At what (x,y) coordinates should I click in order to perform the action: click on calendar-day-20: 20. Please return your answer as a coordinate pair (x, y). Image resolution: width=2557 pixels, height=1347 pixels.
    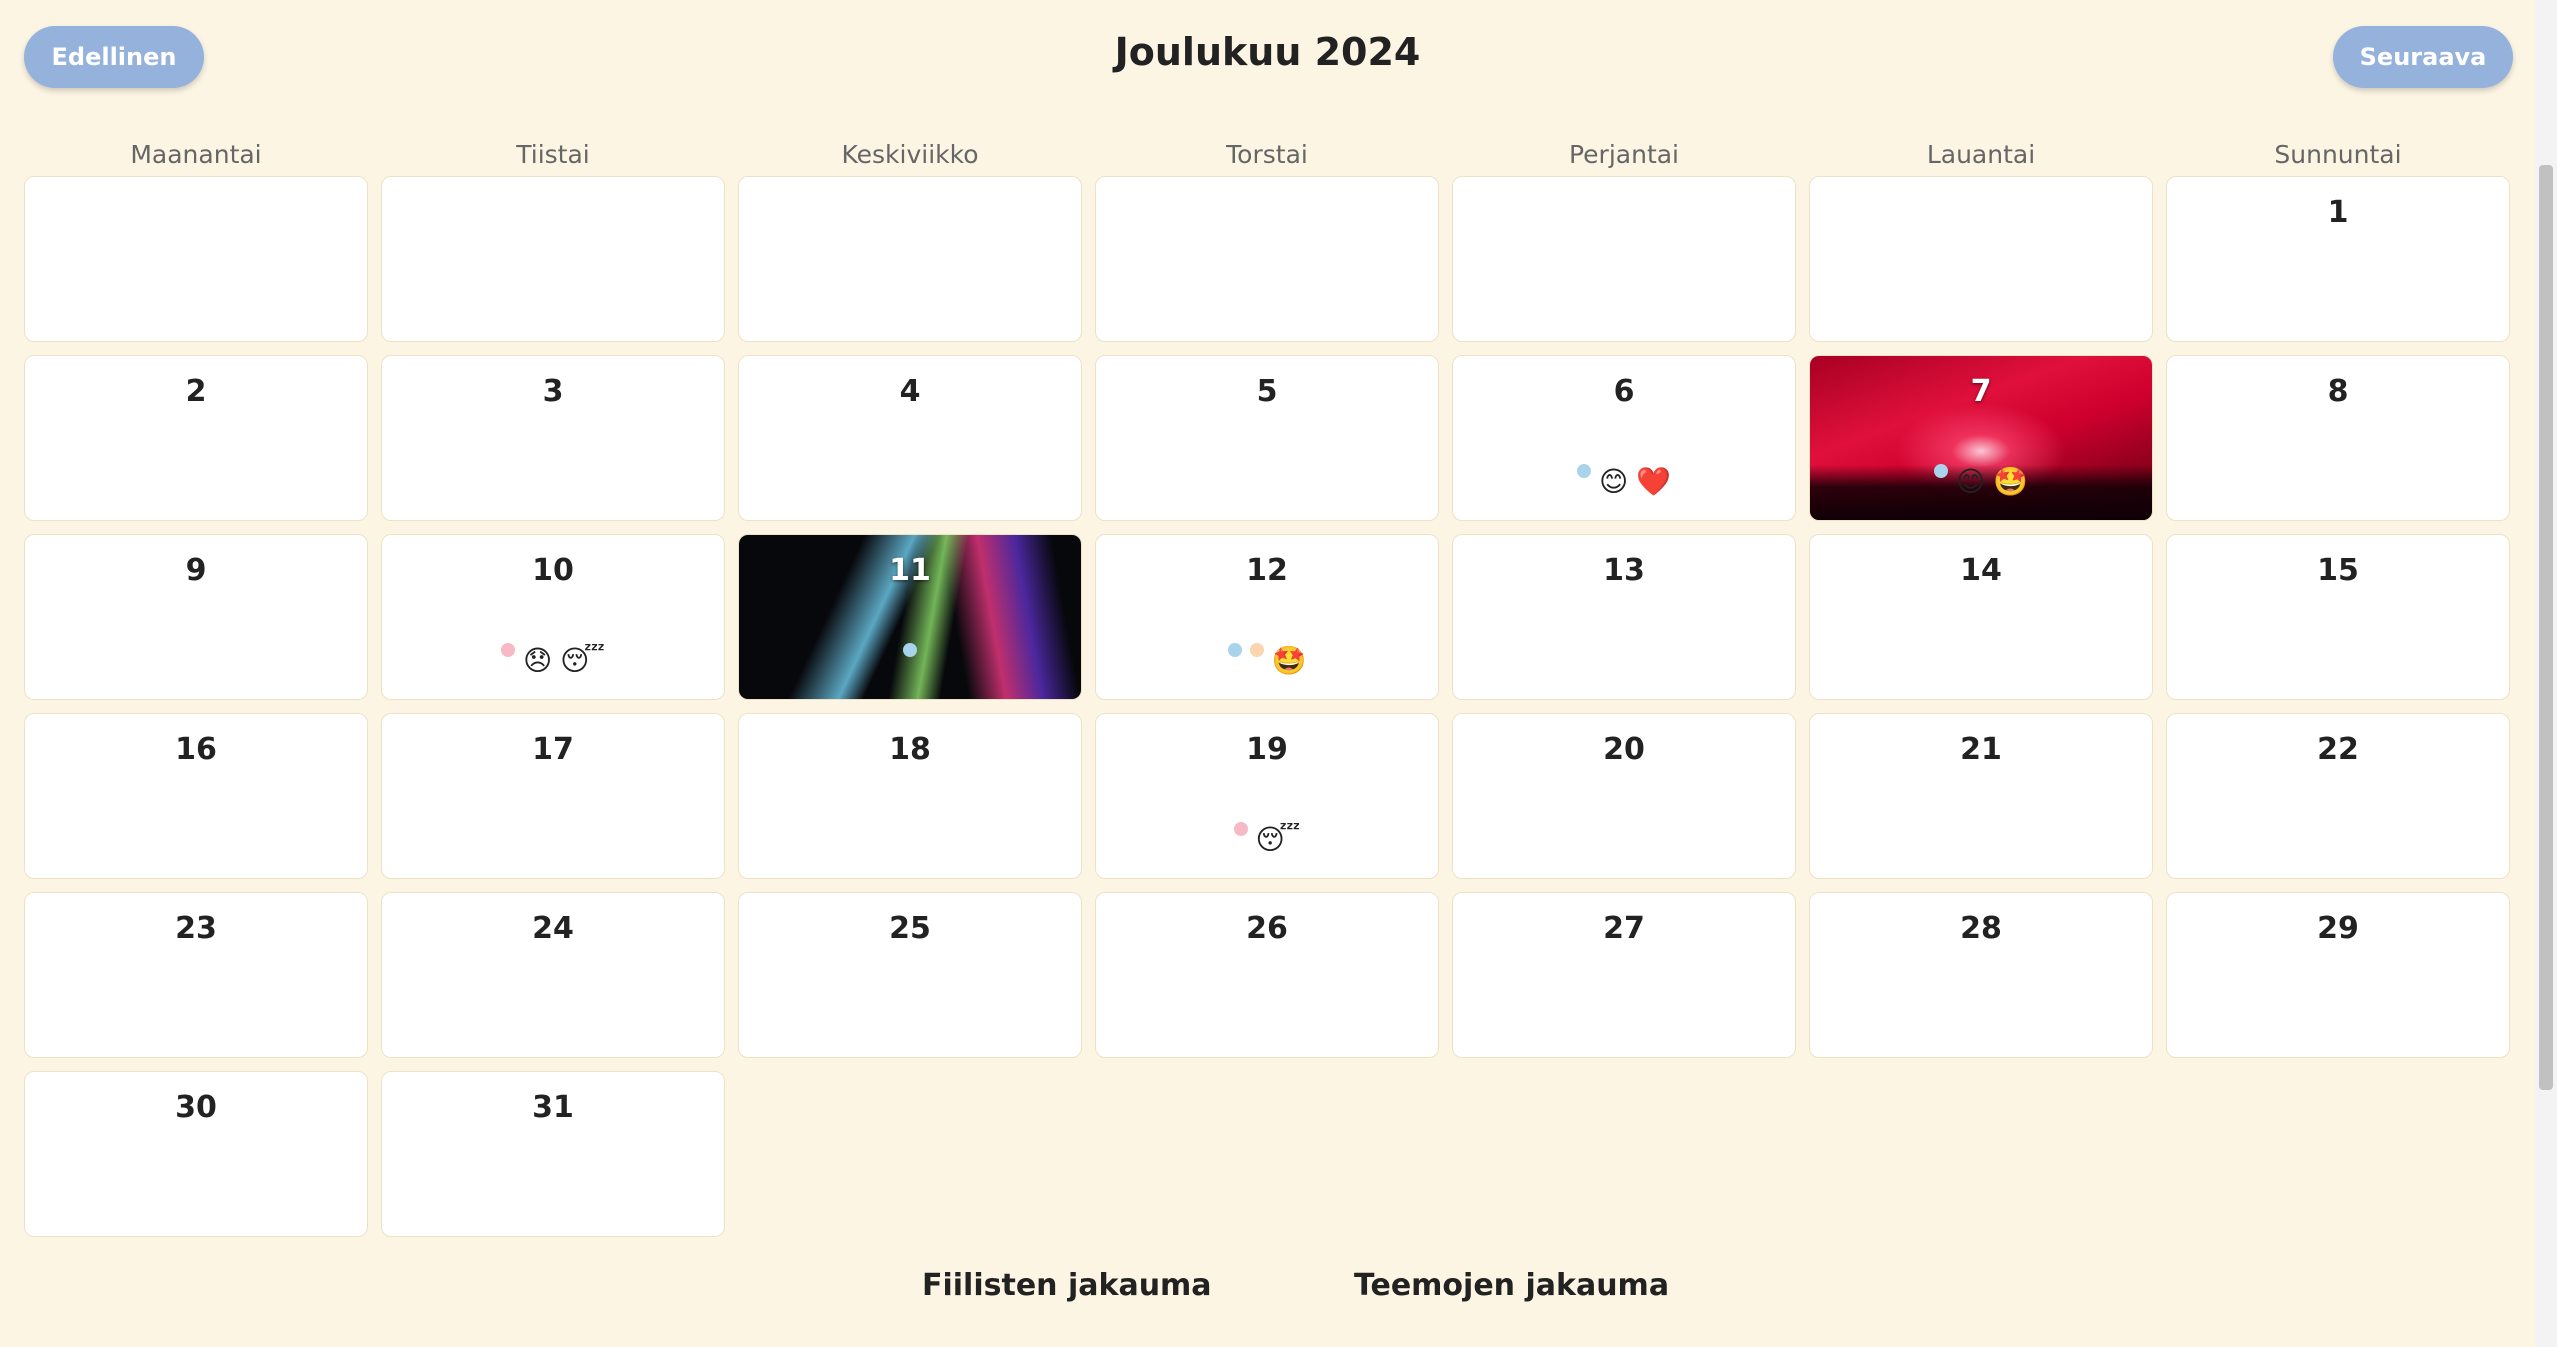
    Looking at the image, I should click on (1624, 796).